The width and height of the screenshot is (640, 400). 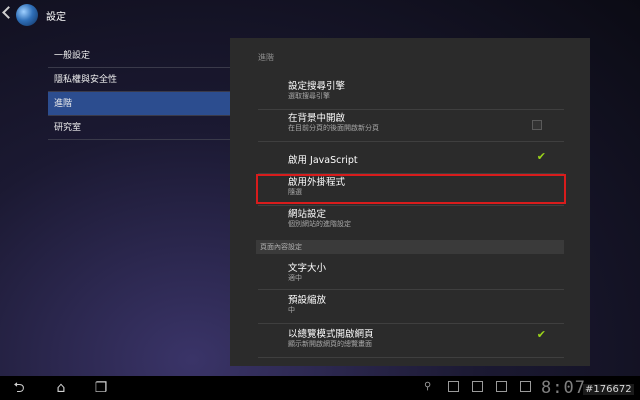 I want to click on sidebar-item-label: 研究室, so click(x=68, y=128).